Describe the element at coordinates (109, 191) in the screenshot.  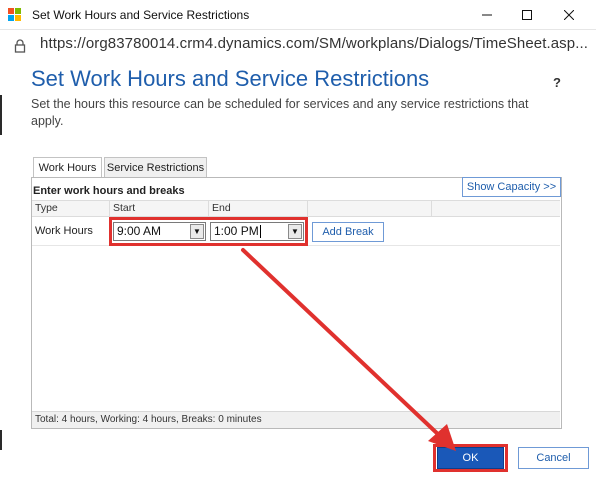
I see `grid-caption: Enter work hours and breaks` at that location.